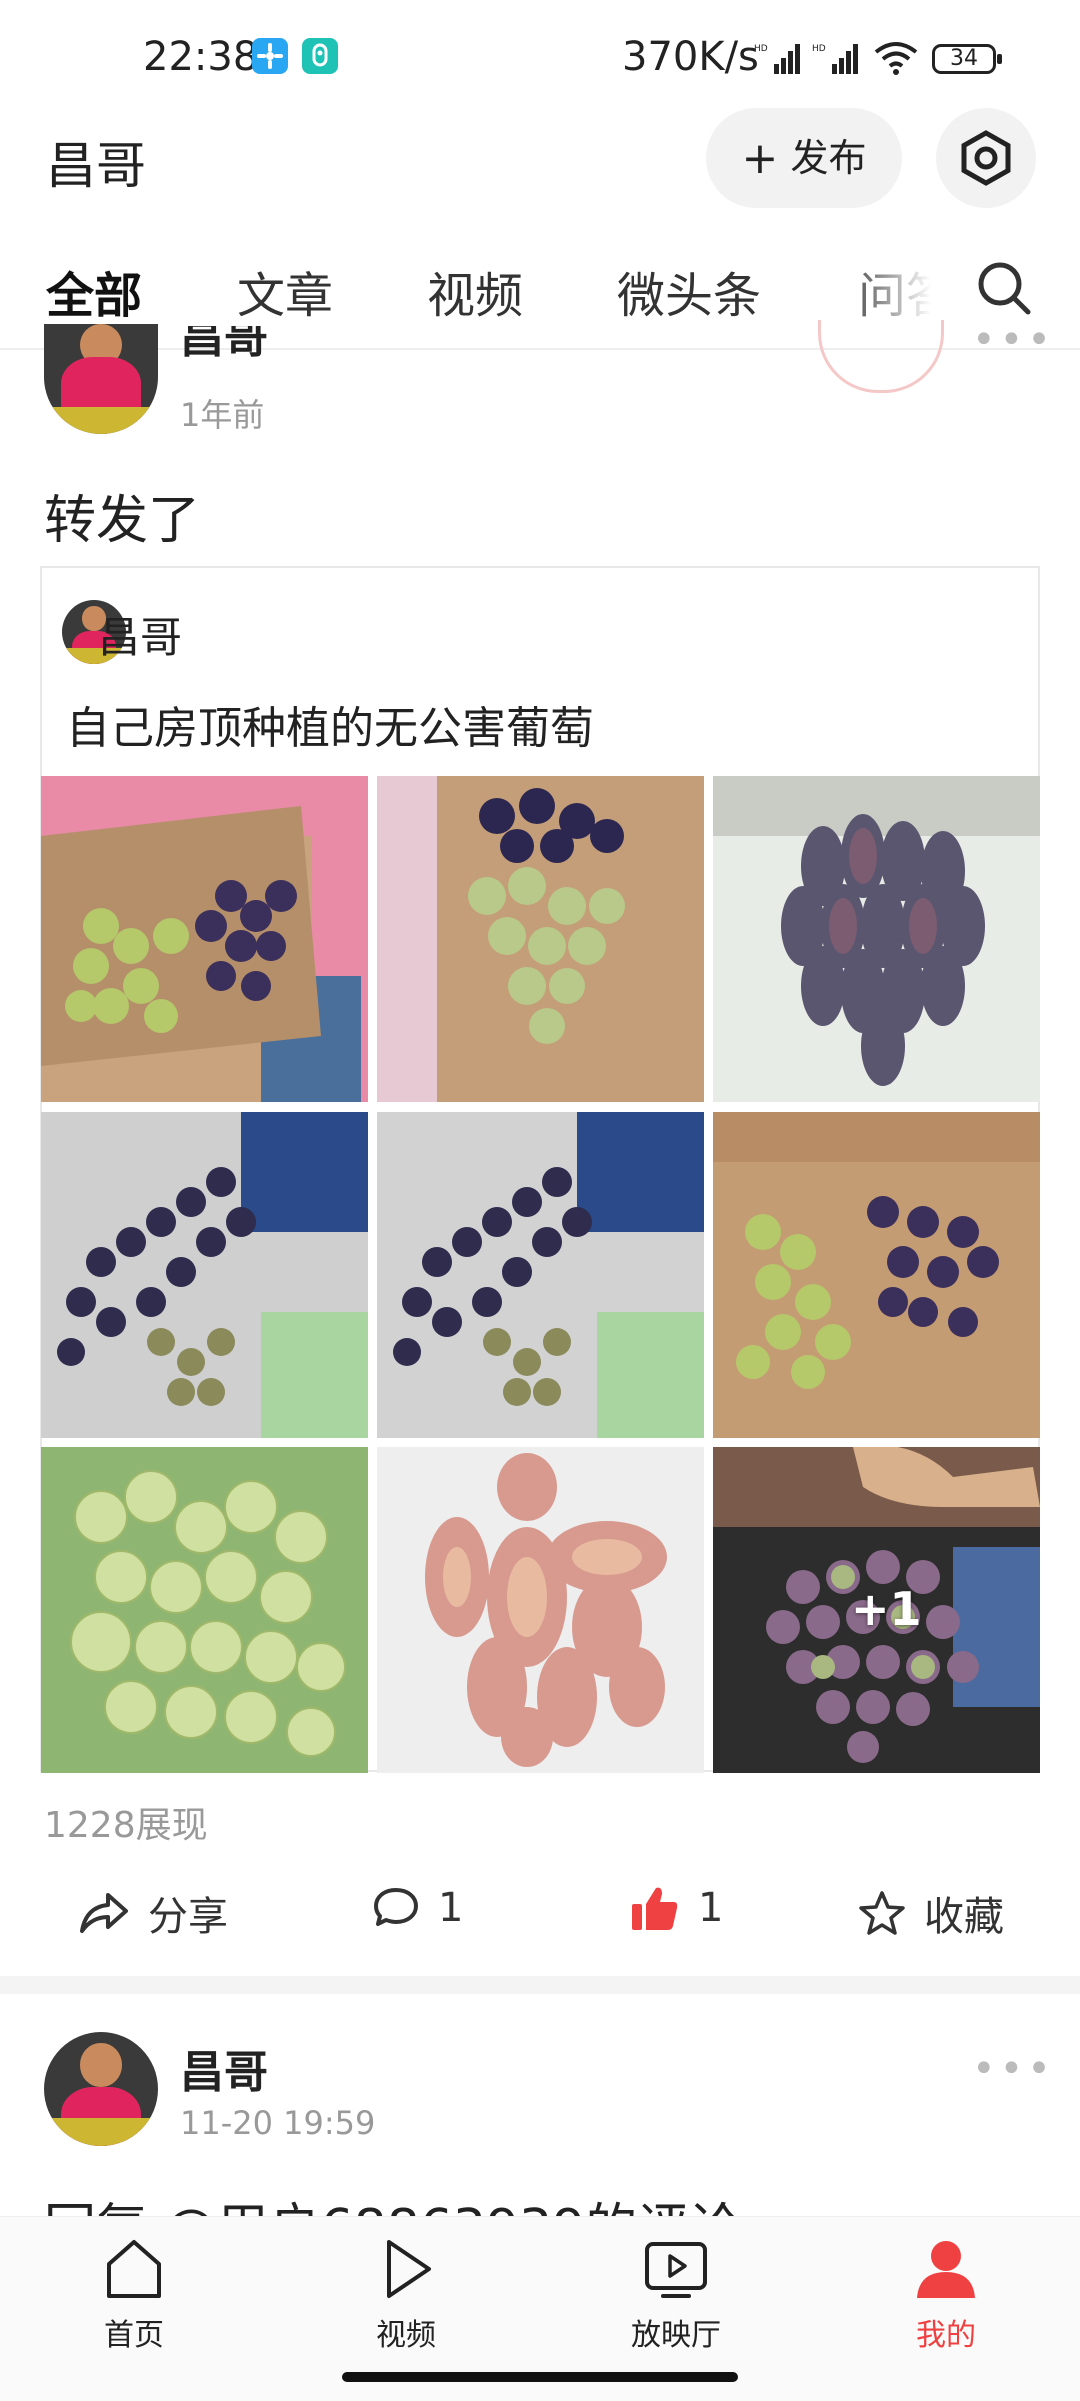  I want to click on publish-button: + 发布, so click(804, 158).